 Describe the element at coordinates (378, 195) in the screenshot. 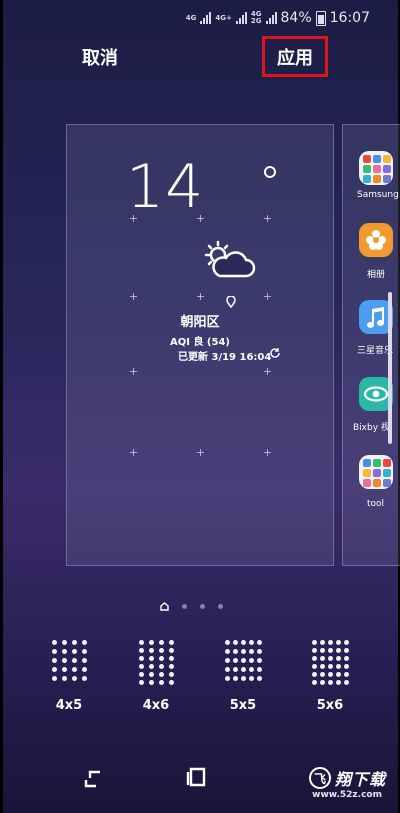

I see `app-label: Samsung` at that location.